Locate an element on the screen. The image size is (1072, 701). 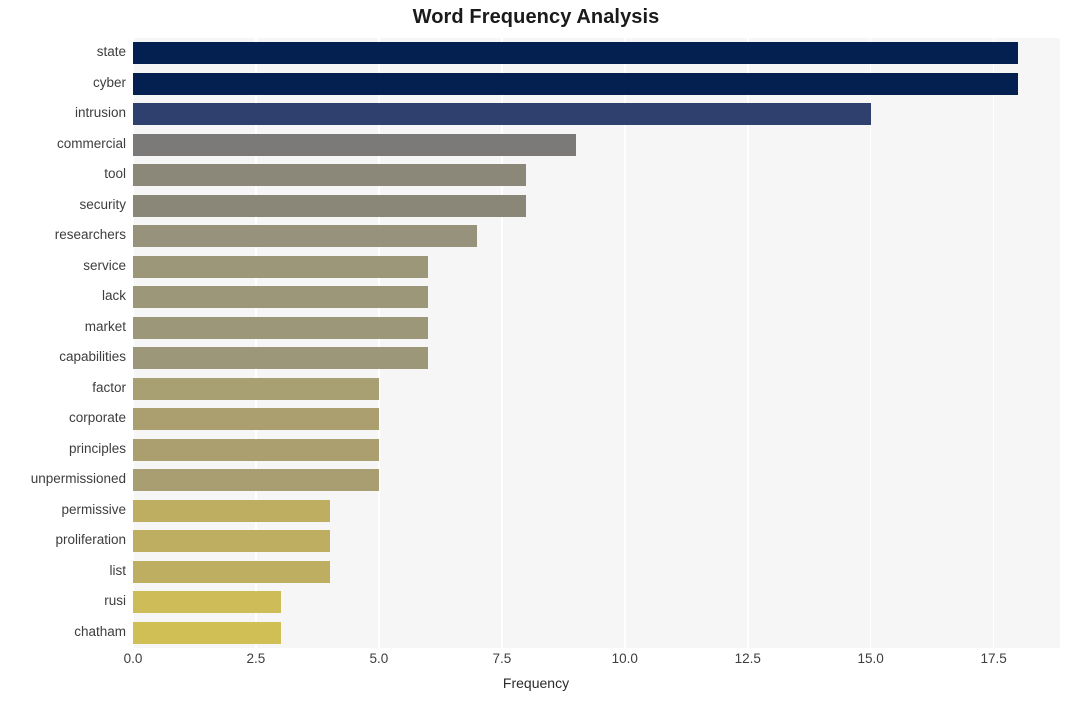
y-tick-researchers: researchers is located at coordinates (90, 235).